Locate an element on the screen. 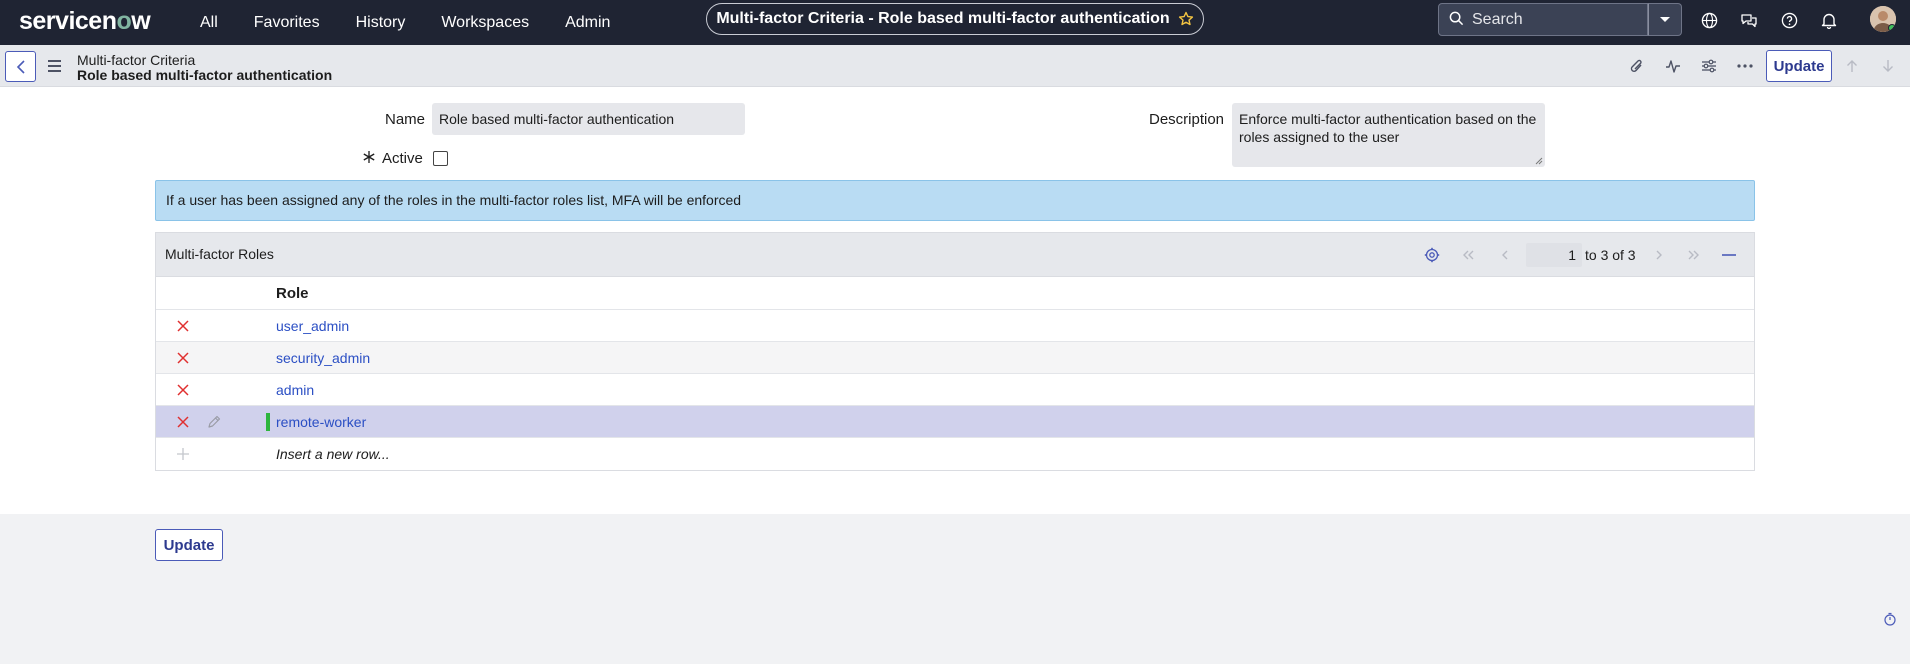 The image size is (1910, 664). search-icon is located at coordinates (1456, 20).